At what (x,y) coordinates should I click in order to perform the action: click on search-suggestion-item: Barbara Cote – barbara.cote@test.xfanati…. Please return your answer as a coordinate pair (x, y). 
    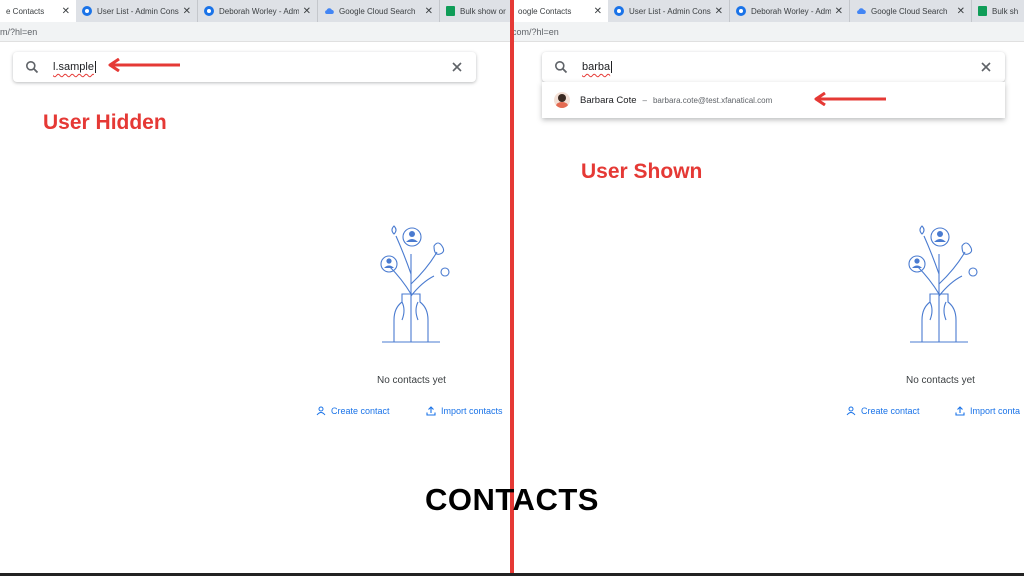
    Looking at the image, I should click on (773, 100).